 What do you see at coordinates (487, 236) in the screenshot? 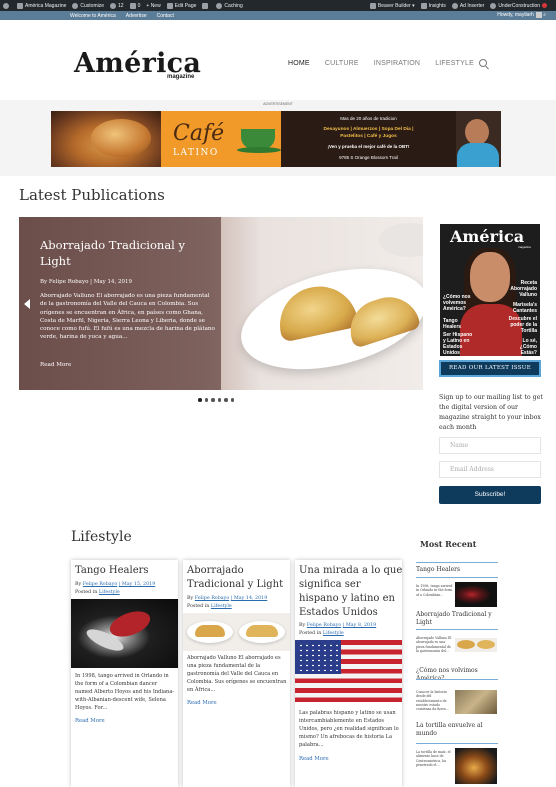
I see `cover-title: América` at bounding box center [487, 236].